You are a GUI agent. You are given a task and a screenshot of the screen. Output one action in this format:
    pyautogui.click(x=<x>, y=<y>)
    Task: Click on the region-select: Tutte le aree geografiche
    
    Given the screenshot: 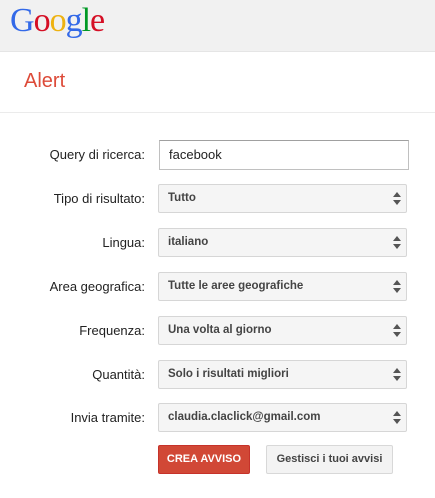 What is the action you would take?
    pyautogui.click(x=282, y=286)
    